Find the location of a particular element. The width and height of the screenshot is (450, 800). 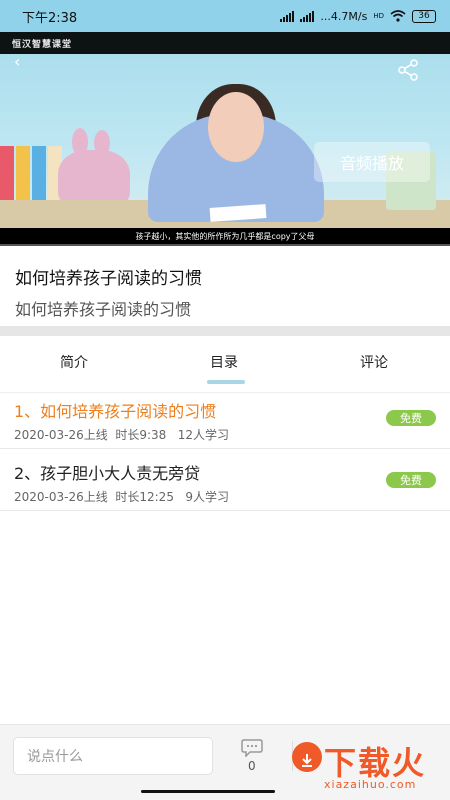

comment-input: 说点什么 is located at coordinates (113, 756).